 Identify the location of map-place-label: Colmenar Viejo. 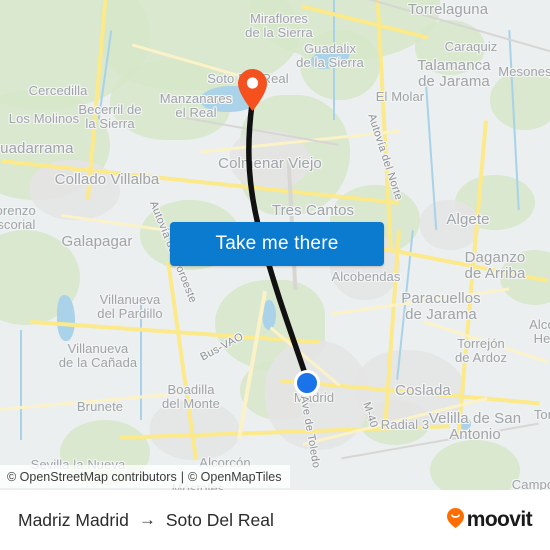
(270, 163).